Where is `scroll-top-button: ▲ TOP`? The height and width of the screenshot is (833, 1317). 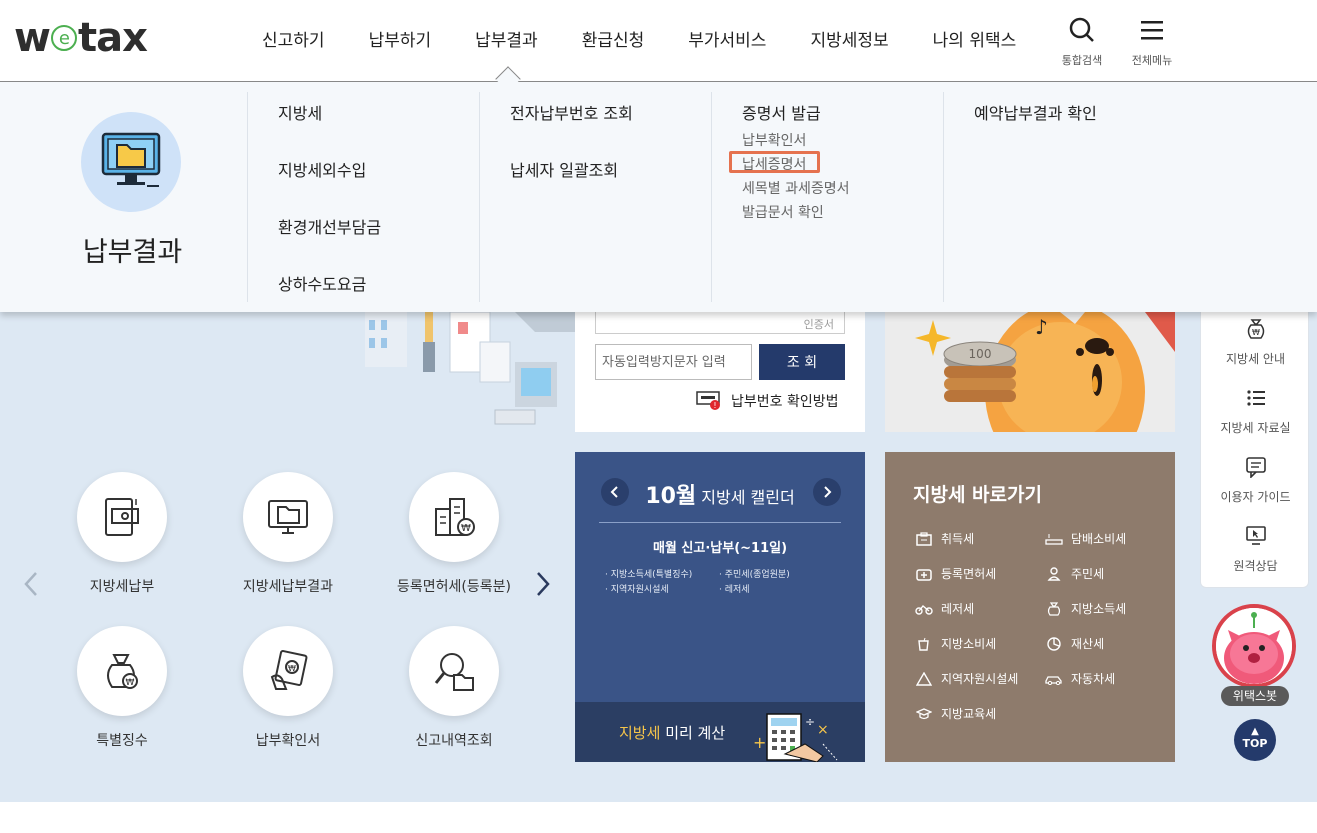 scroll-top-button: ▲ TOP is located at coordinates (1255, 740).